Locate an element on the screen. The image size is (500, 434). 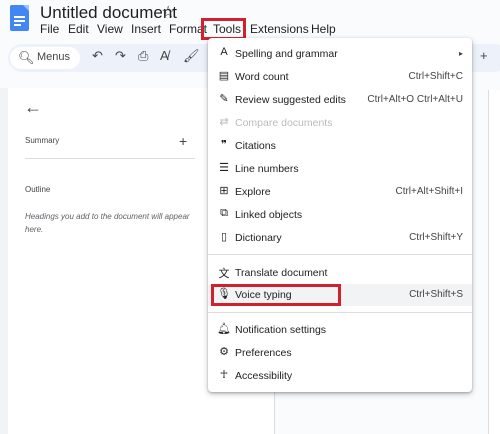
spellcheck-toolbar-icon: A̸ is located at coordinates (164, 55).